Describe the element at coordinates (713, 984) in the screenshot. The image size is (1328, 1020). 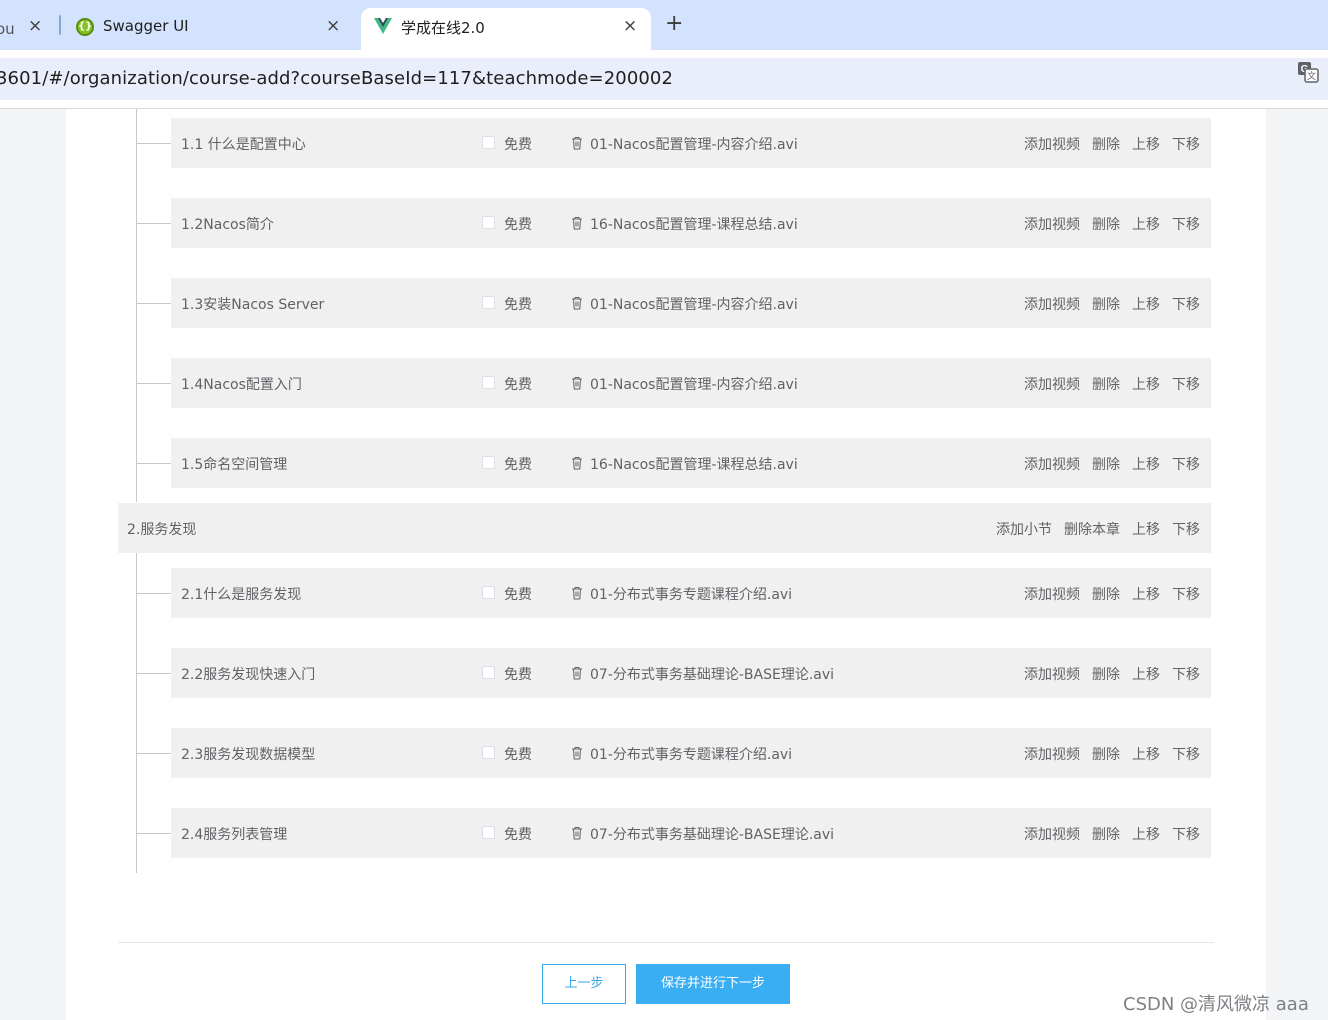
I see `save-and-next-button: 保存并进行下一步` at that location.